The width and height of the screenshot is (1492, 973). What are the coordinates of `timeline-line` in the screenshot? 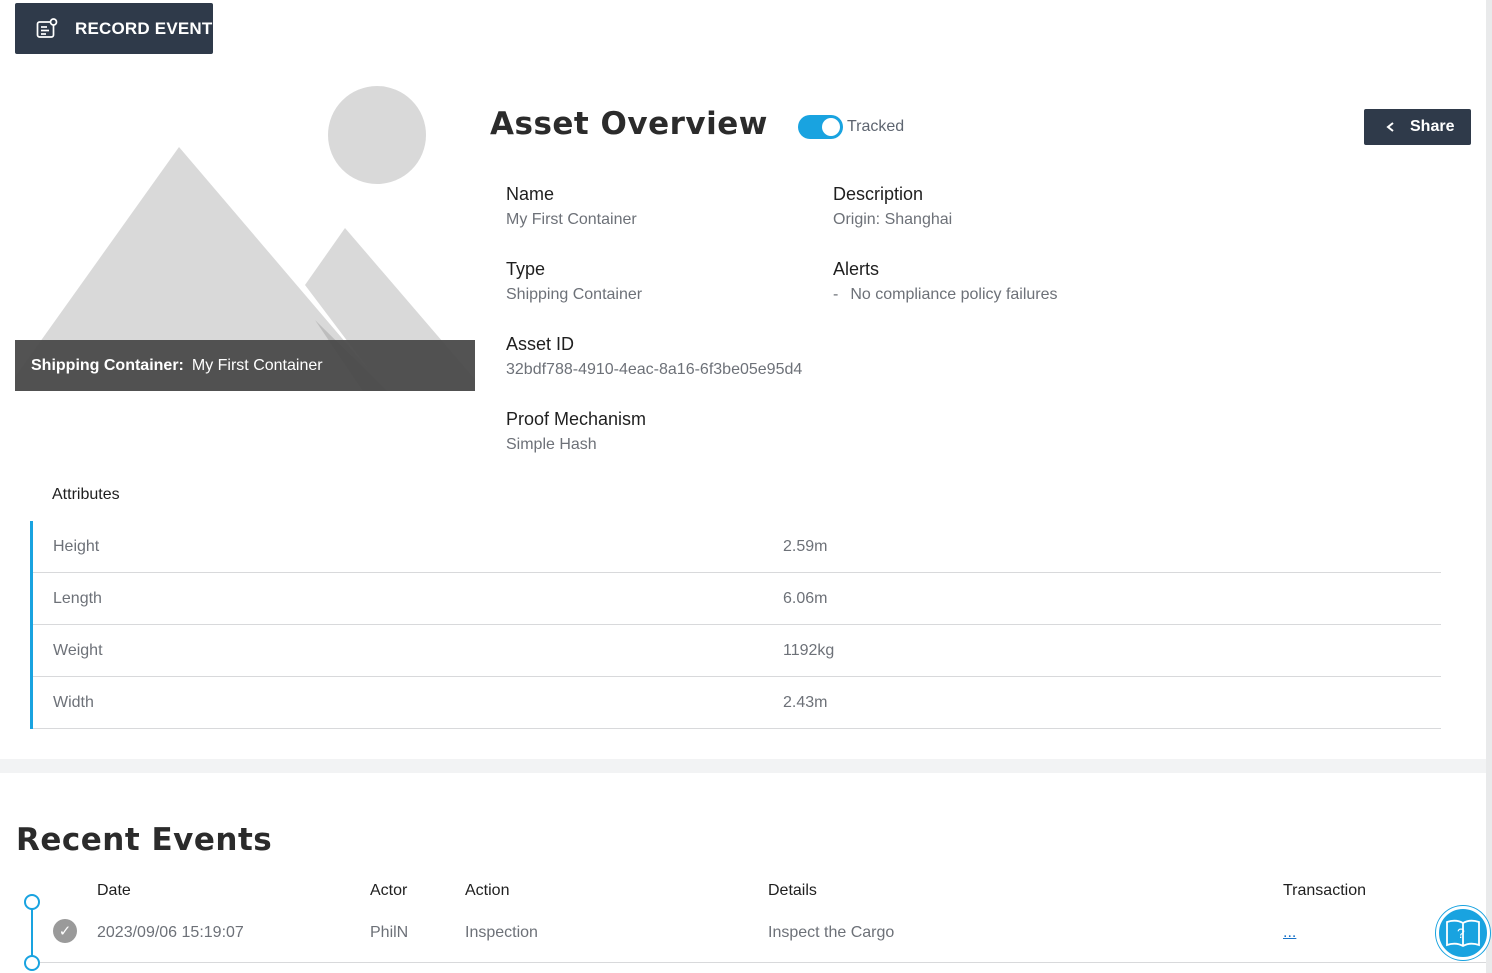 It's located at (32, 933).